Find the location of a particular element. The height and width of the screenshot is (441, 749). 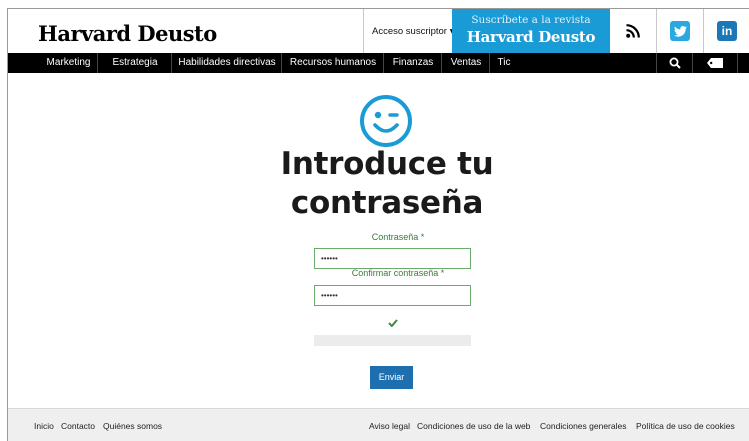

rss-icon is located at coordinates (633, 31).